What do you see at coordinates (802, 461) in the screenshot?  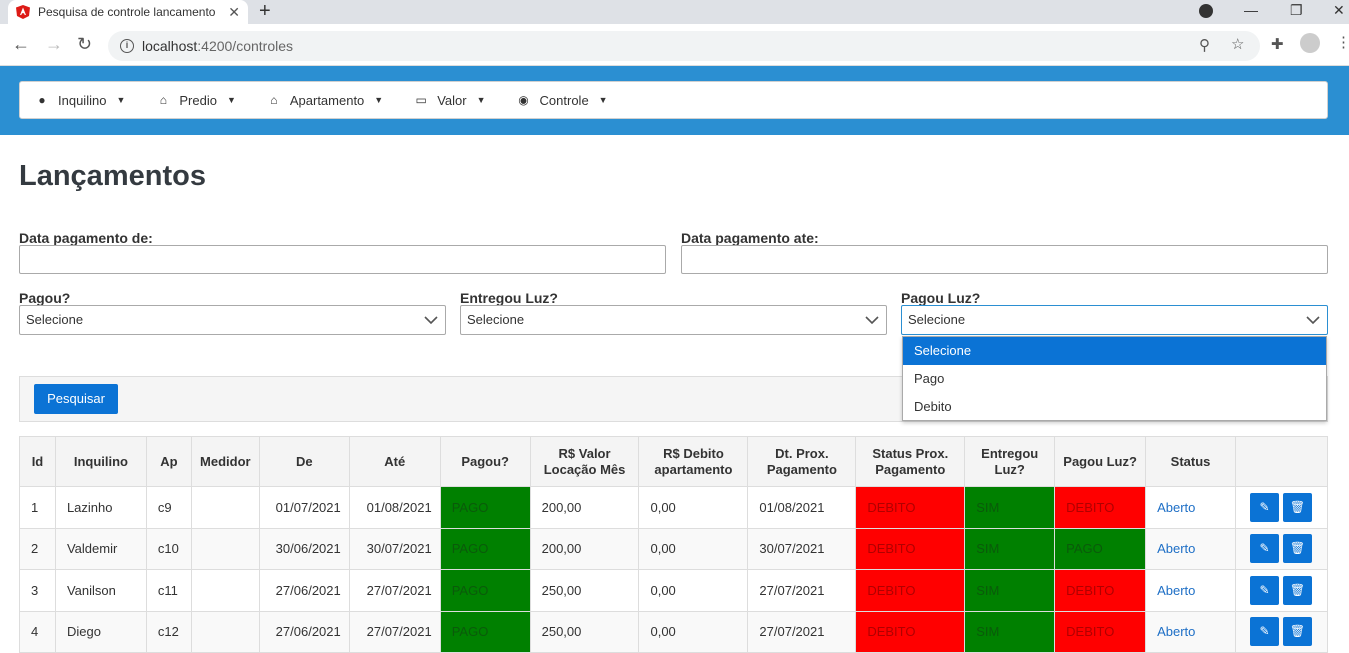 I see `col-prox: Dt. Prox. Pagamento` at bounding box center [802, 461].